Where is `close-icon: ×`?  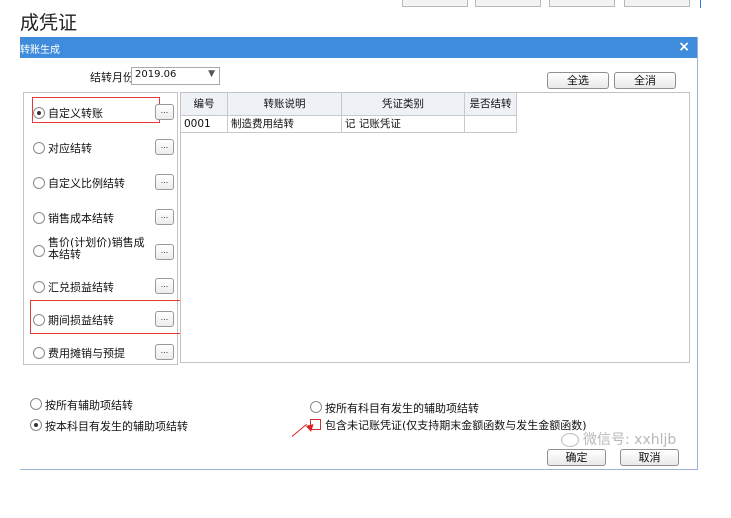 close-icon: × is located at coordinates (684, 47).